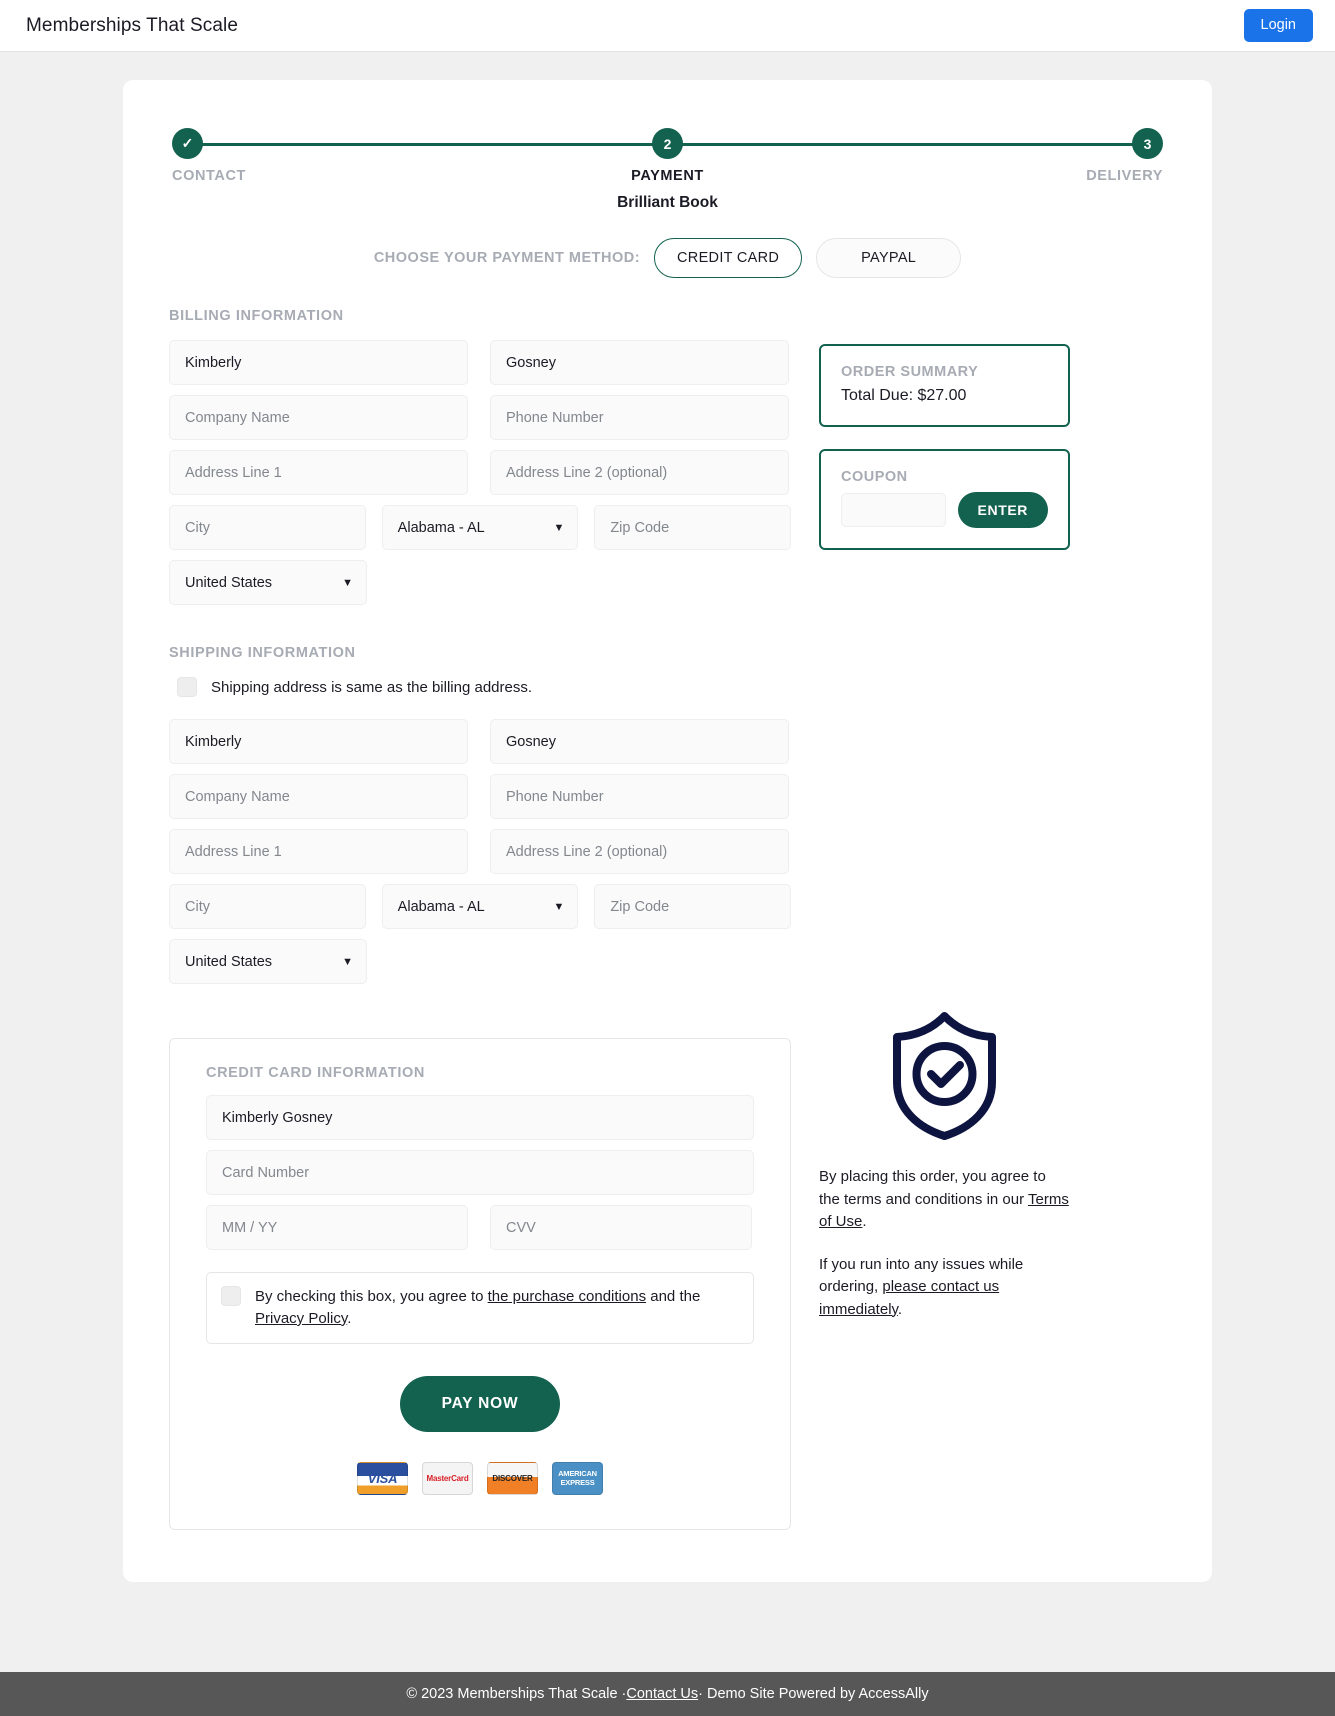 The height and width of the screenshot is (1716, 1335). What do you see at coordinates (667, 26) in the screenshot?
I see `top-bar: Memberships That Scale Login` at bounding box center [667, 26].